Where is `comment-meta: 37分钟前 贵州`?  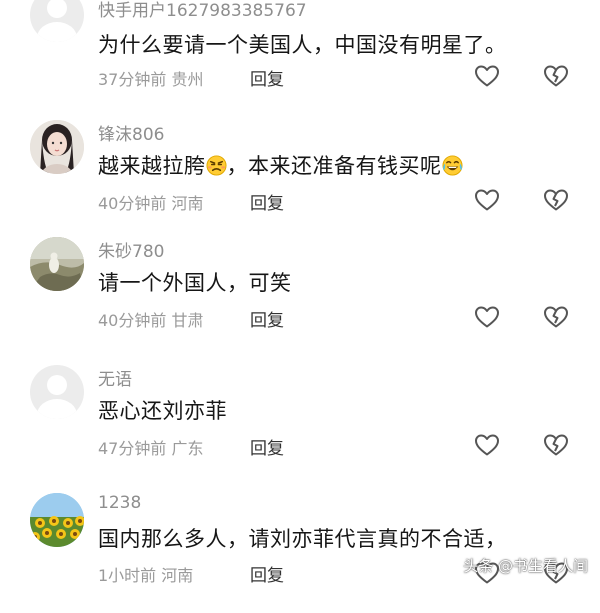 comment-meta: 37分钟前 贵州 is located at coordinates (150, 78).